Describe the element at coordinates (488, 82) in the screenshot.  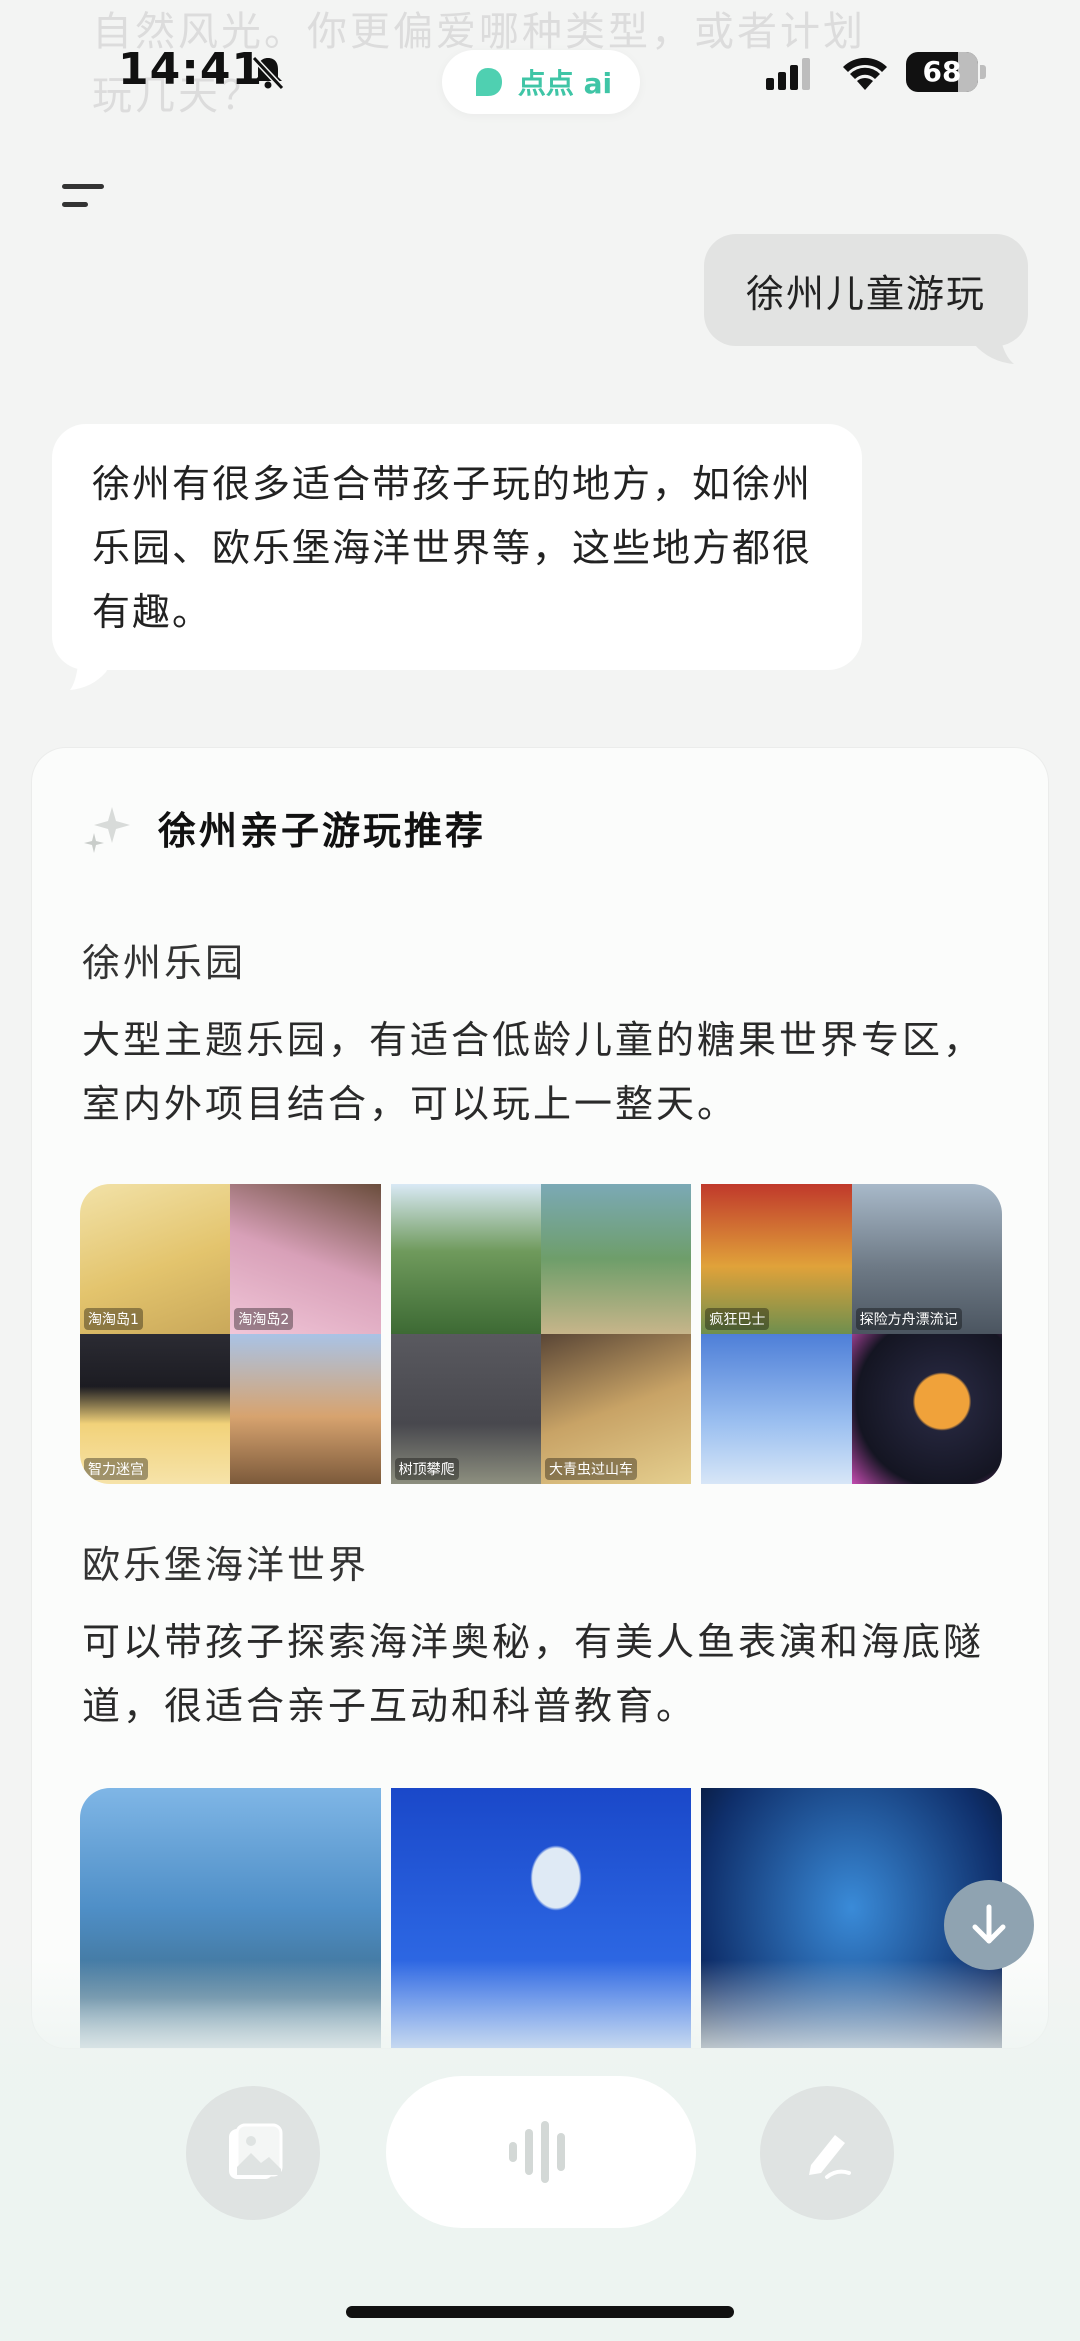
I see `app-logo-icon` at that location.